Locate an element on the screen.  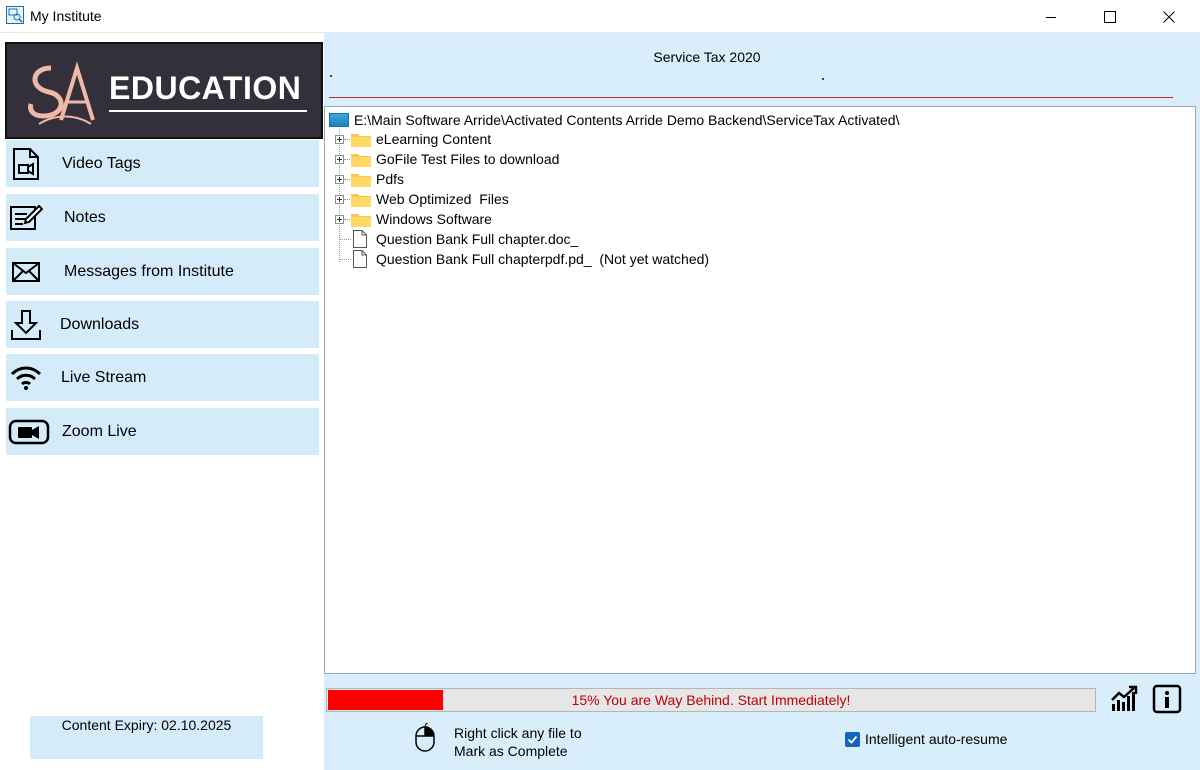
minimize-button is located at coordinates (1051, 16).